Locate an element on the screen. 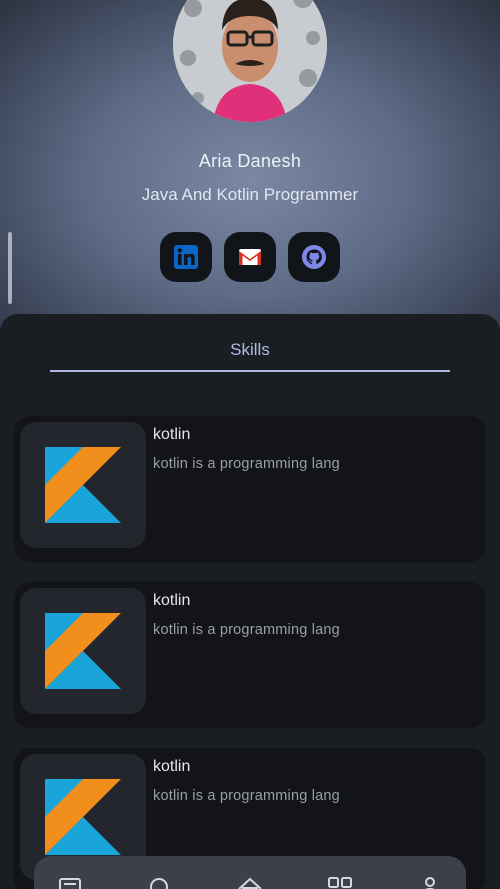  nav-articles is located at coordinates (70, 881).